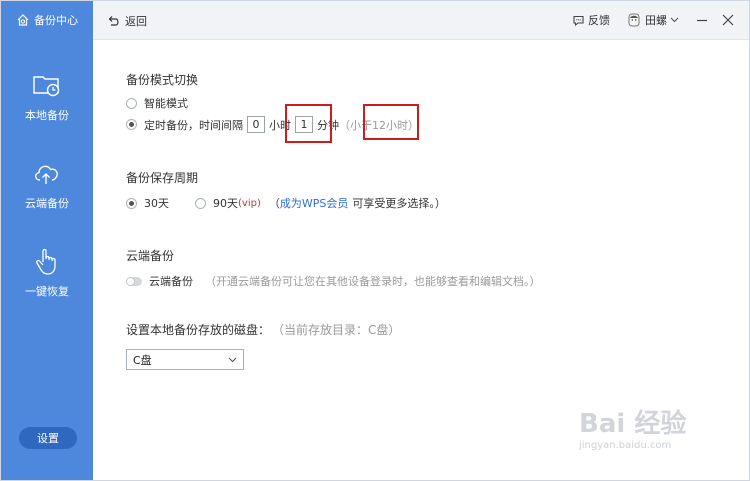 The image size is (750, 481). I want to click on feedback-icon, so click(578, 20).